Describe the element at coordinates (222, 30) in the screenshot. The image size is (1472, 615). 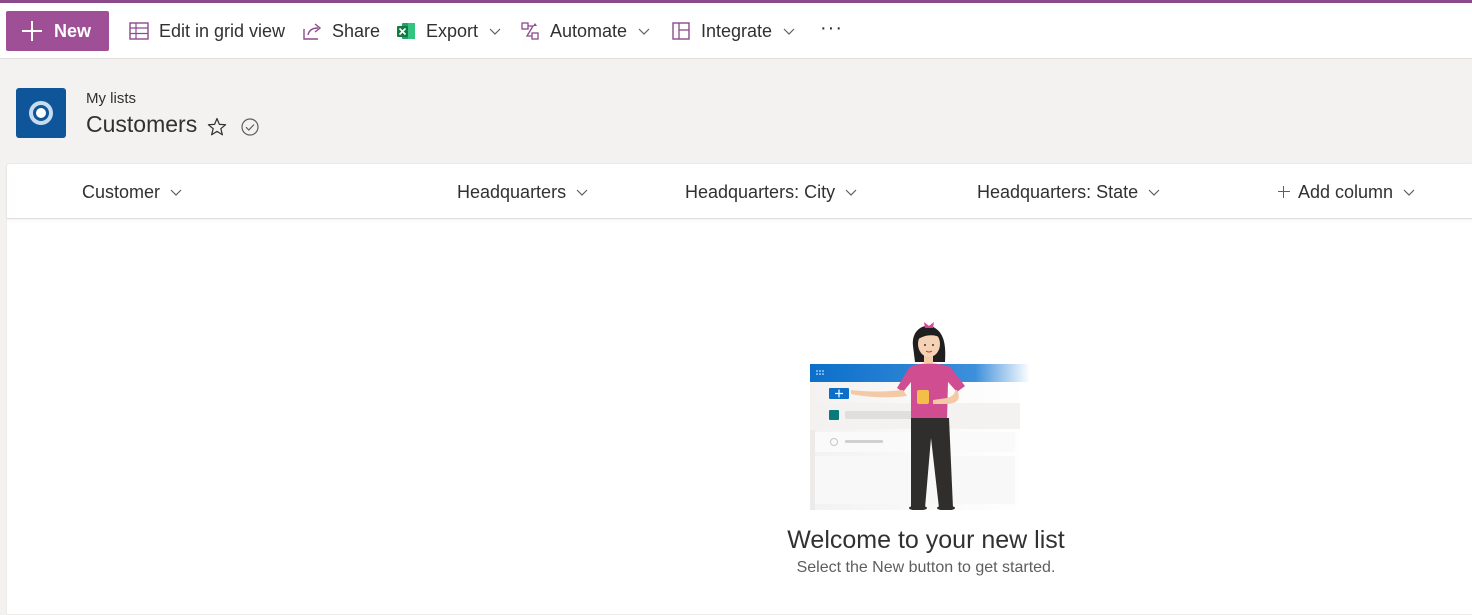
I see `edit-in-grid-view-label: Edit in grid view` at that location.